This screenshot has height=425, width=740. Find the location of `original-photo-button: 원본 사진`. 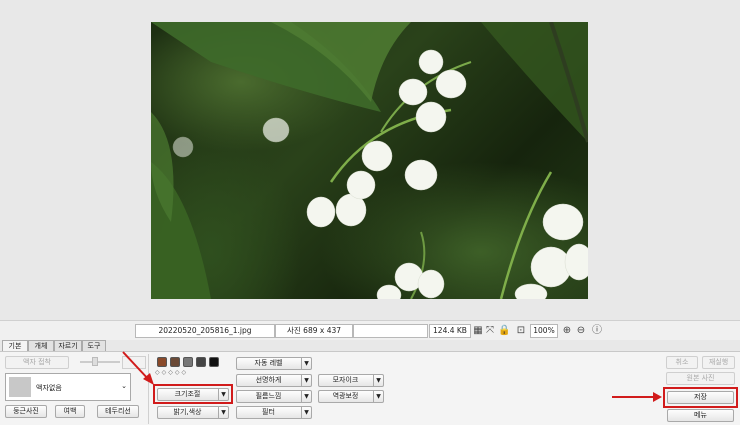

original-photo-button: 원본 사진 is located at coordinates (700, 378).